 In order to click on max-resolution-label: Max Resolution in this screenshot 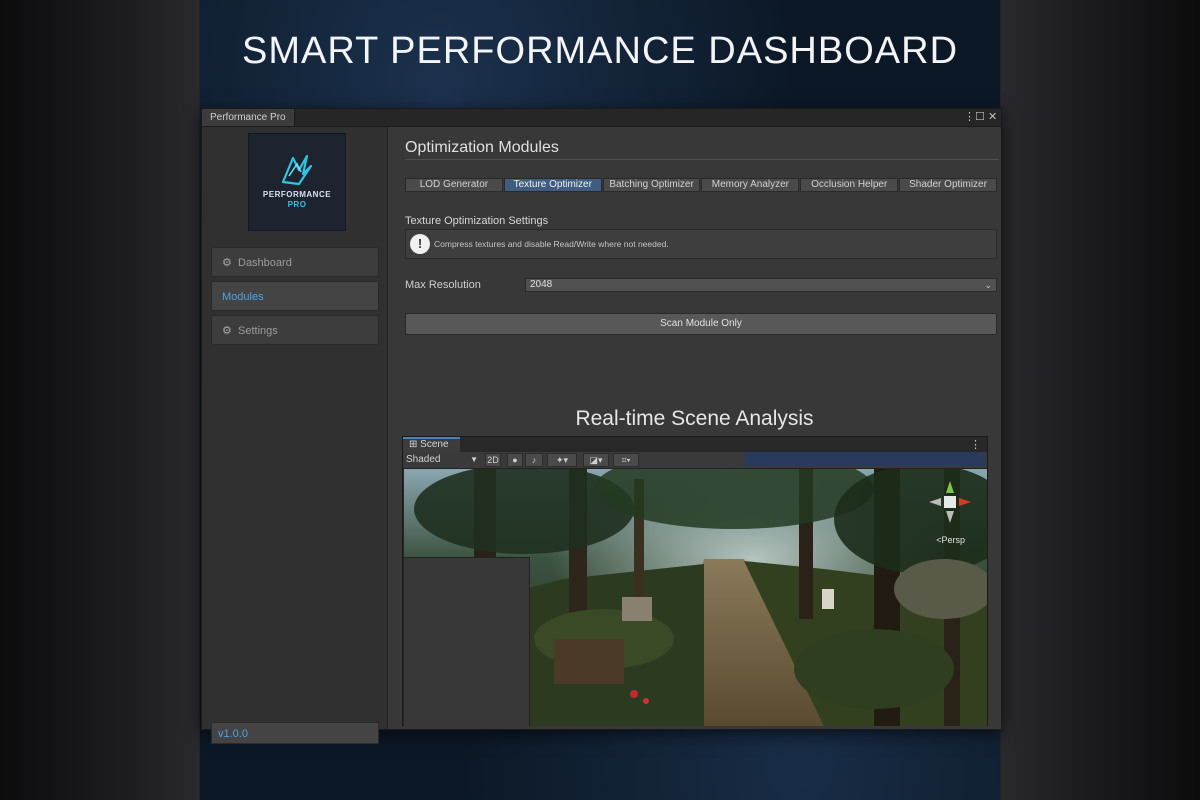, I will do `click(443, 285)`.